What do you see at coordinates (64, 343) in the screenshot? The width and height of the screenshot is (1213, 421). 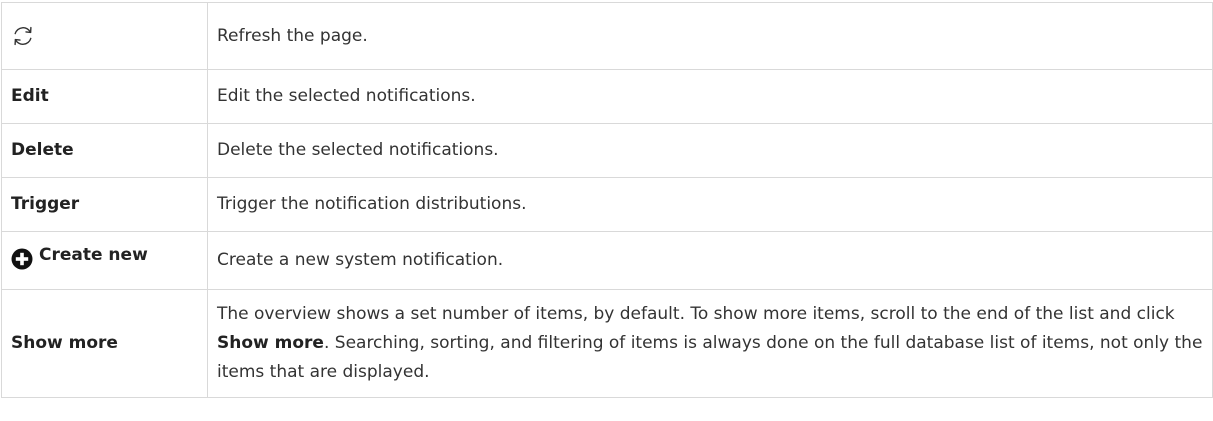 I see `term-label: Show more` at bounding box center [64, 343].